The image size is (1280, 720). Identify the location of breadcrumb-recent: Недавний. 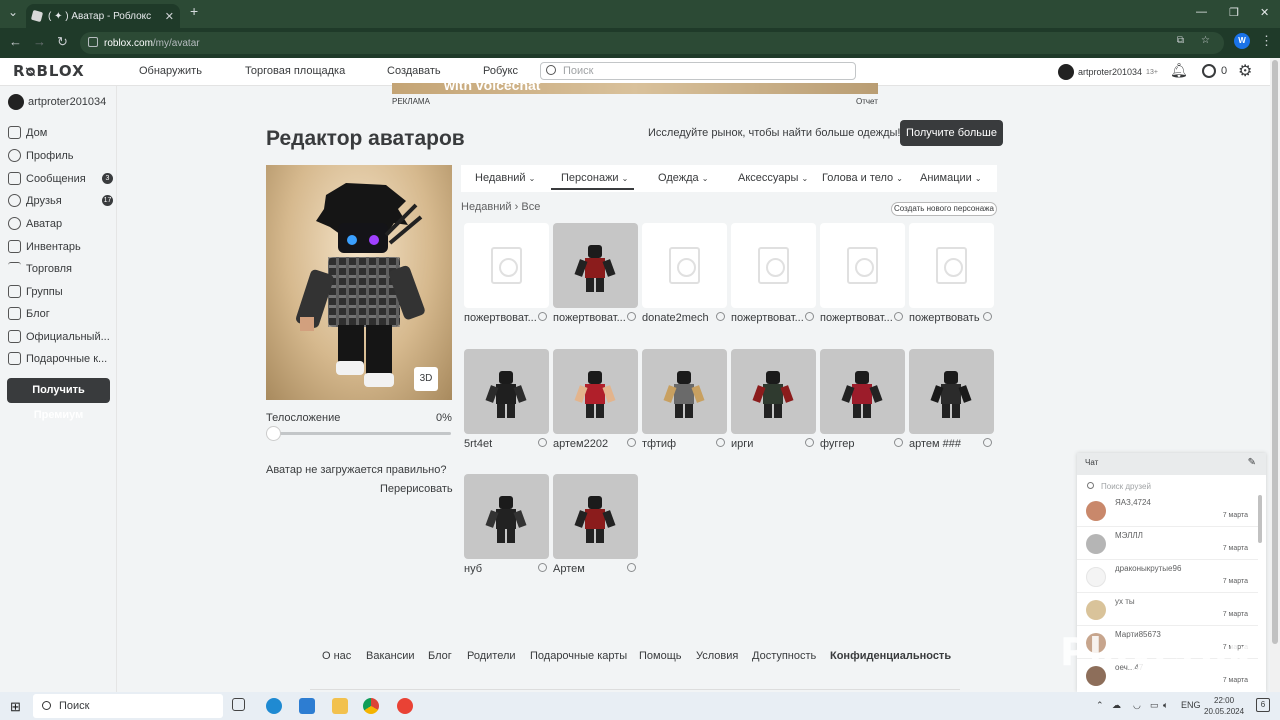
(486, 207).